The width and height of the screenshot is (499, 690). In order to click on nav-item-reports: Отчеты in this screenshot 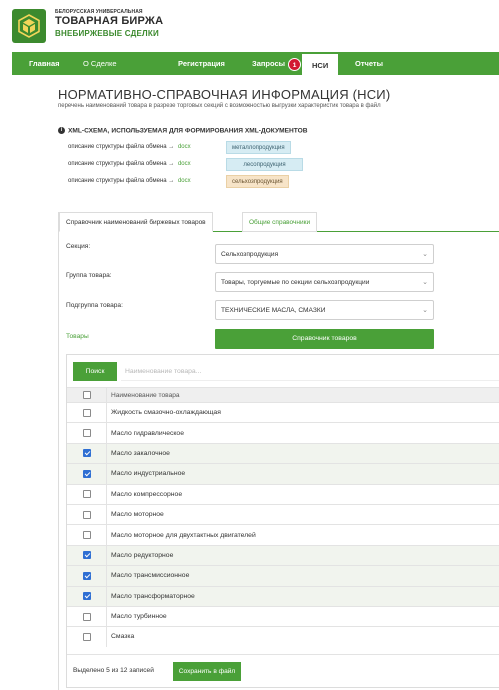, I will do `click(369, 63)`.